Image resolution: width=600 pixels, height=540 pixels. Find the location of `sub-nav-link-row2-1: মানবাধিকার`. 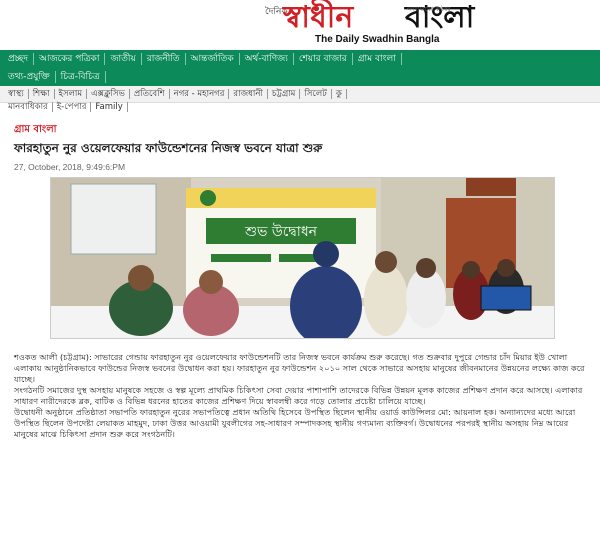

sub-nav-link-row2-1: মানবাধিকার is located at coordinates (26, 106).